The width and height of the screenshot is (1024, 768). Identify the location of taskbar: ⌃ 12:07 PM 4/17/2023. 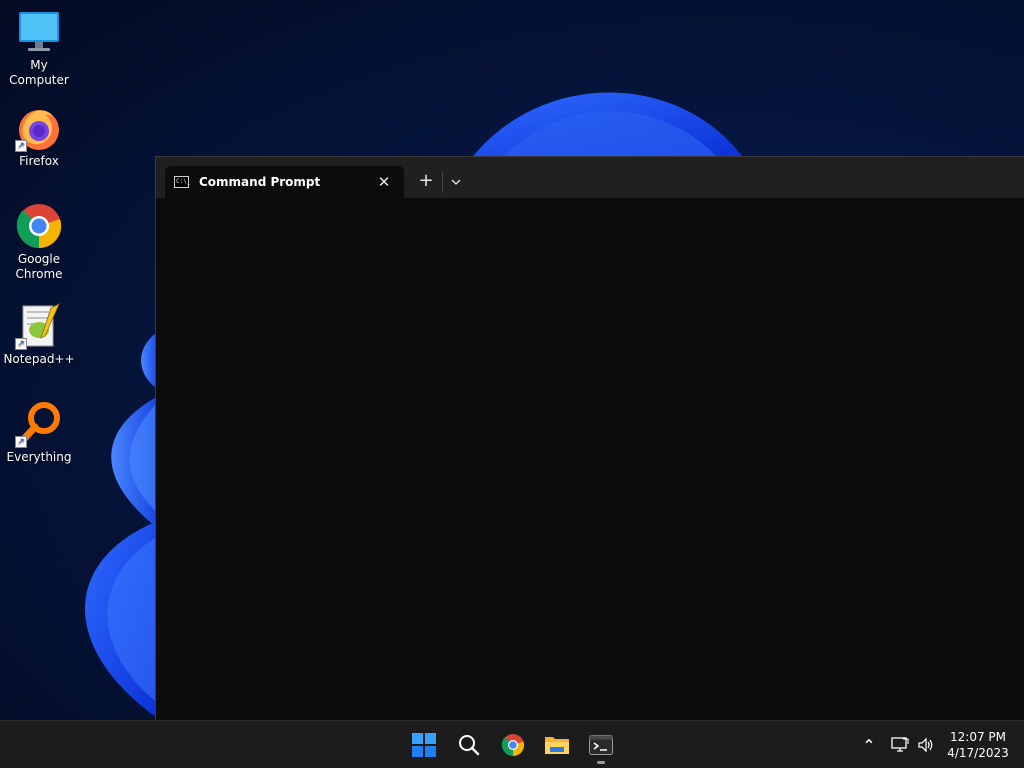
(512, 744).